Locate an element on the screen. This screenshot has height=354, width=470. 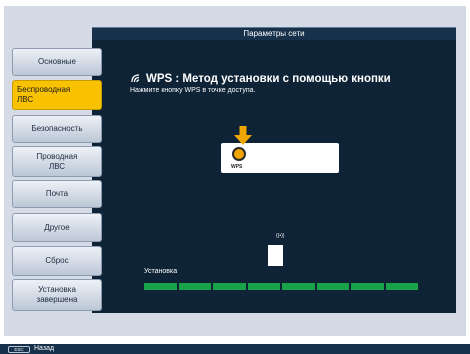
tab-label: Сброс is located at coordinates (57, 260).